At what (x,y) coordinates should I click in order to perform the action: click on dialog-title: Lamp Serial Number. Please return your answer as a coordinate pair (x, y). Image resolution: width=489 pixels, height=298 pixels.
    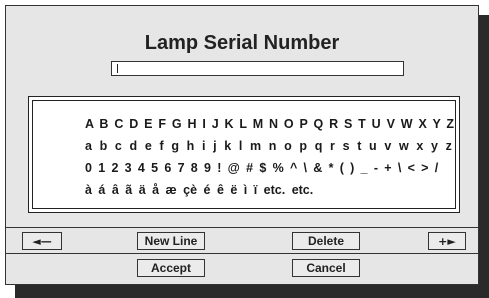
    Looking at the image, I should click on (242, 43).